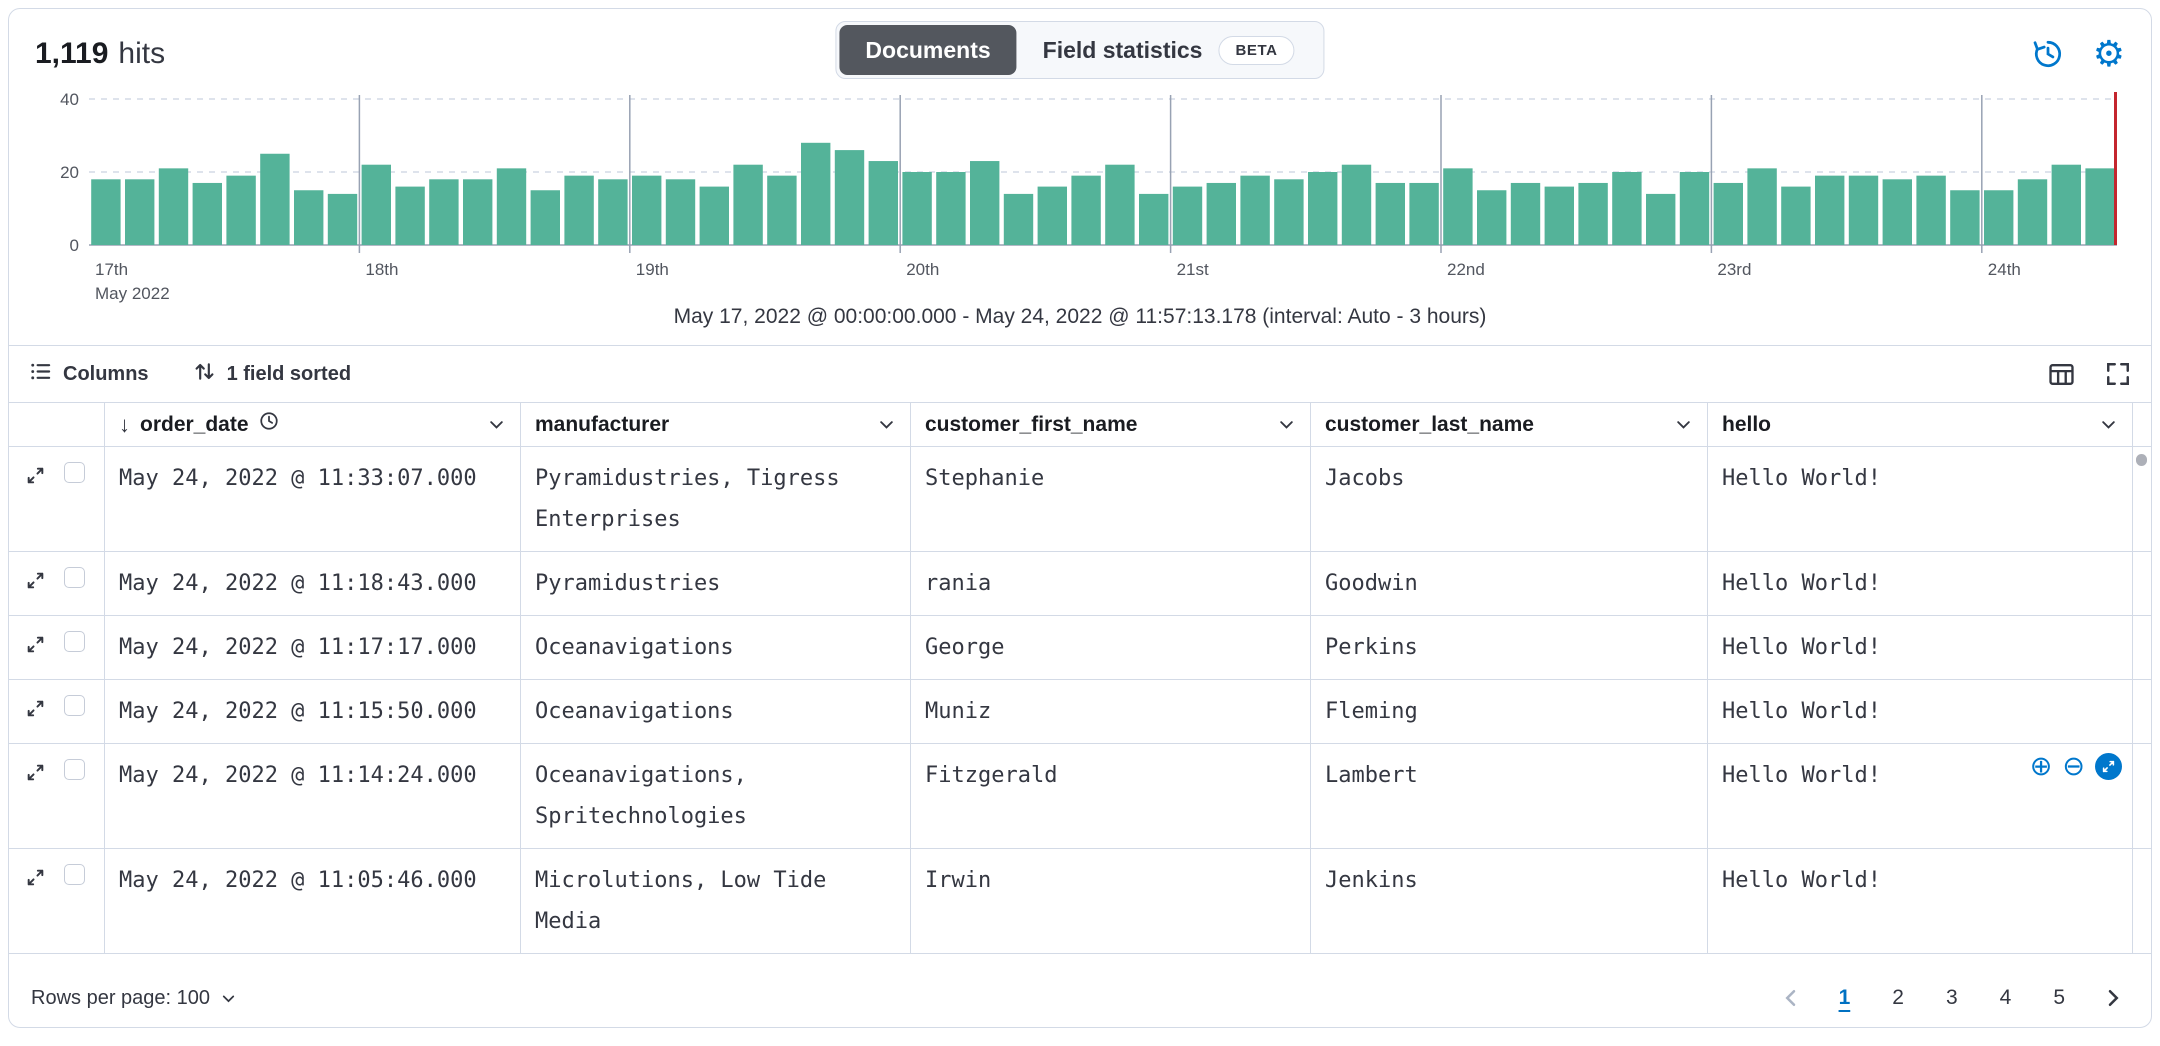 This screenshot has width=2160, height=1046. Describe the element at coordinates (716, 499) in the screenshot. I see `cell-manufacturer: Pyramidustries, Tigress Enterprises` at that location.